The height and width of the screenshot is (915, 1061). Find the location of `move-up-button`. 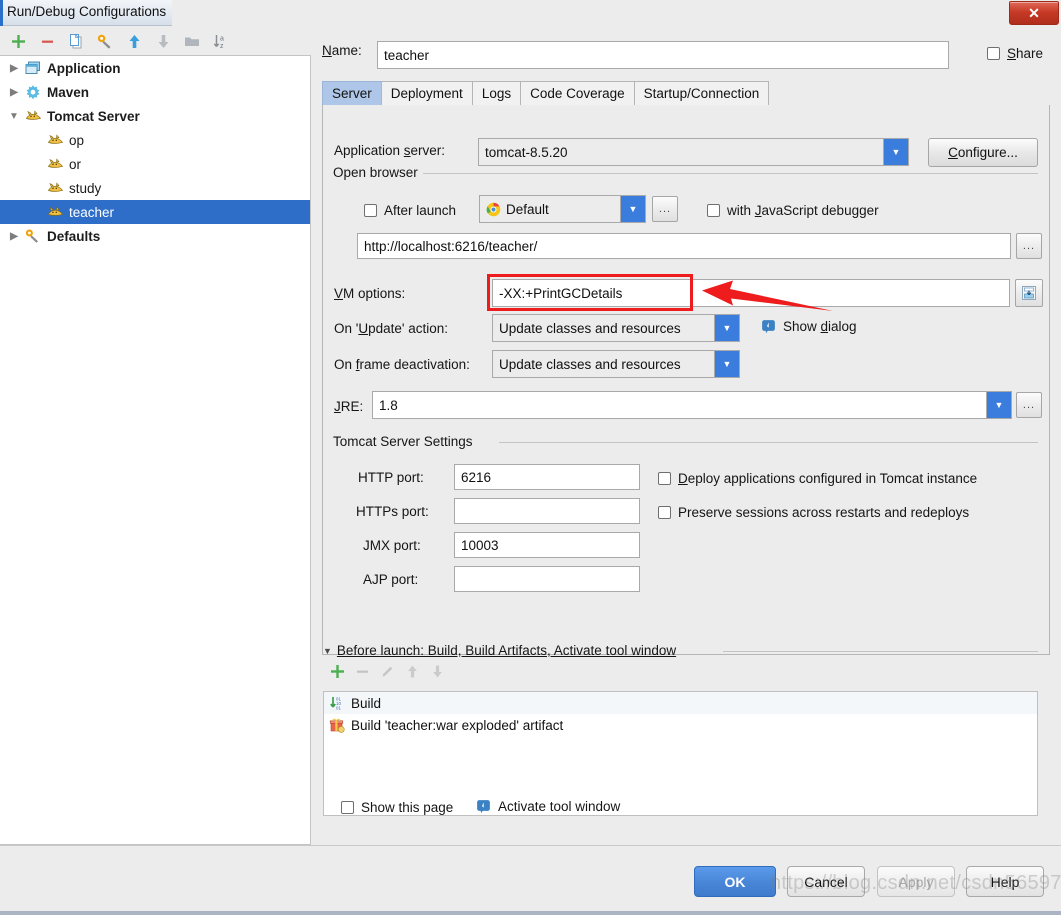

move-up-button is located at coordinates (134, 41).